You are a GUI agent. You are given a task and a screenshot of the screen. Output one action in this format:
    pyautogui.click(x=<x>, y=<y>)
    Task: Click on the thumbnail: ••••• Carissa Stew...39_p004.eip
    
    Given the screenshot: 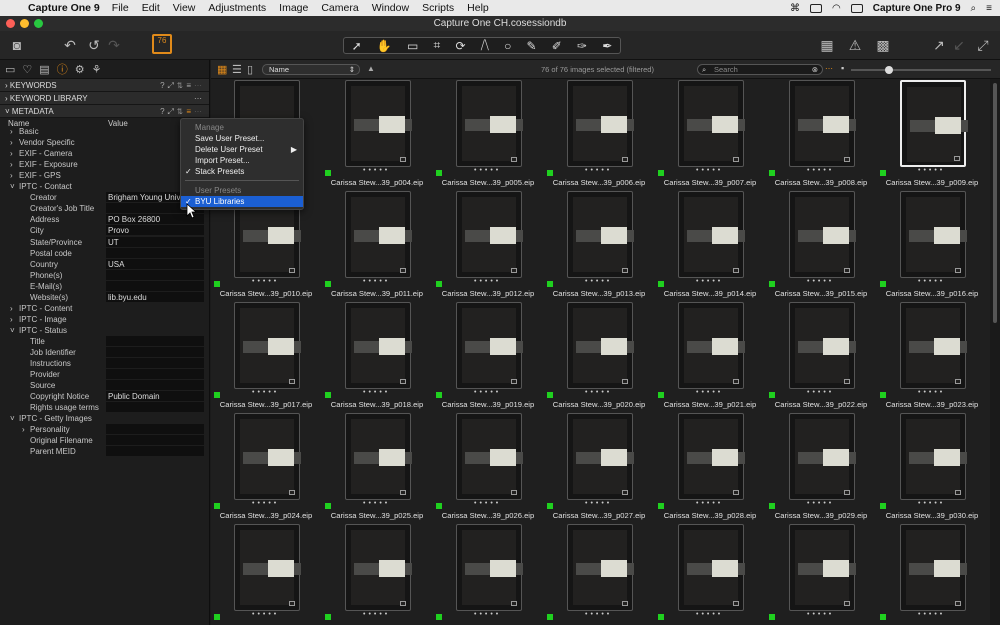 What is the action you would take?
    pyautogui.click(x=373, y=136)
    